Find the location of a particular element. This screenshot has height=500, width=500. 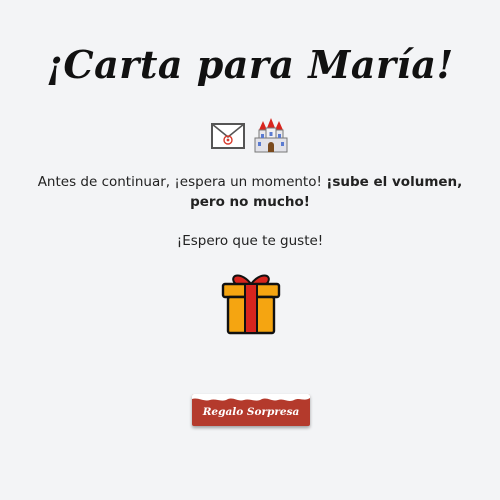

emoji-row is located at coordinates (250, 138).